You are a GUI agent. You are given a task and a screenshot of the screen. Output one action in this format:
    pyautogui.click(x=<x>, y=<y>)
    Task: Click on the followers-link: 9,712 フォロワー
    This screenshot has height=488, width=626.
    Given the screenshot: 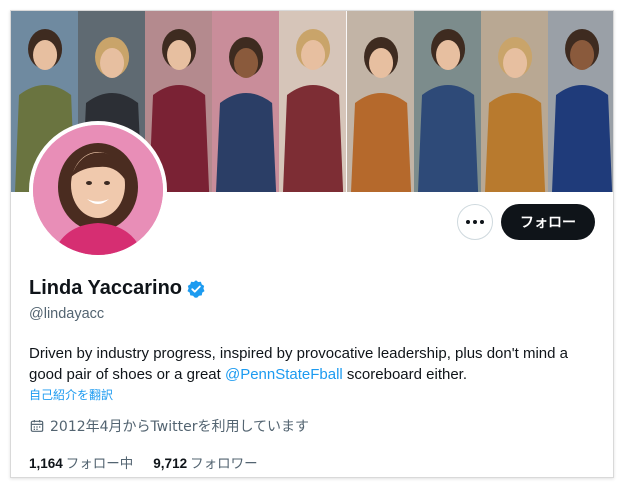 What is the action you would take?
    pyautogui.click(x=205, y=462)
    